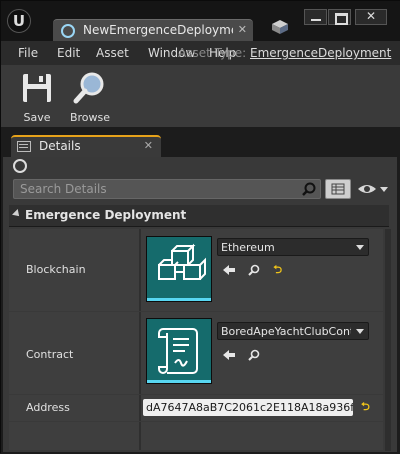  Describe the element at coordinates (37, 88) in the screenshot. I see `save-icon` at that location.